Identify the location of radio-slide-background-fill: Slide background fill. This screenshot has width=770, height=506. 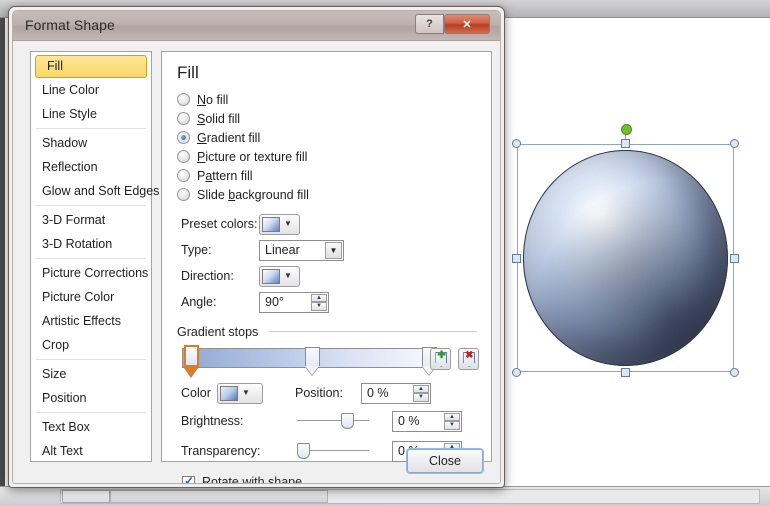
(328, 194).